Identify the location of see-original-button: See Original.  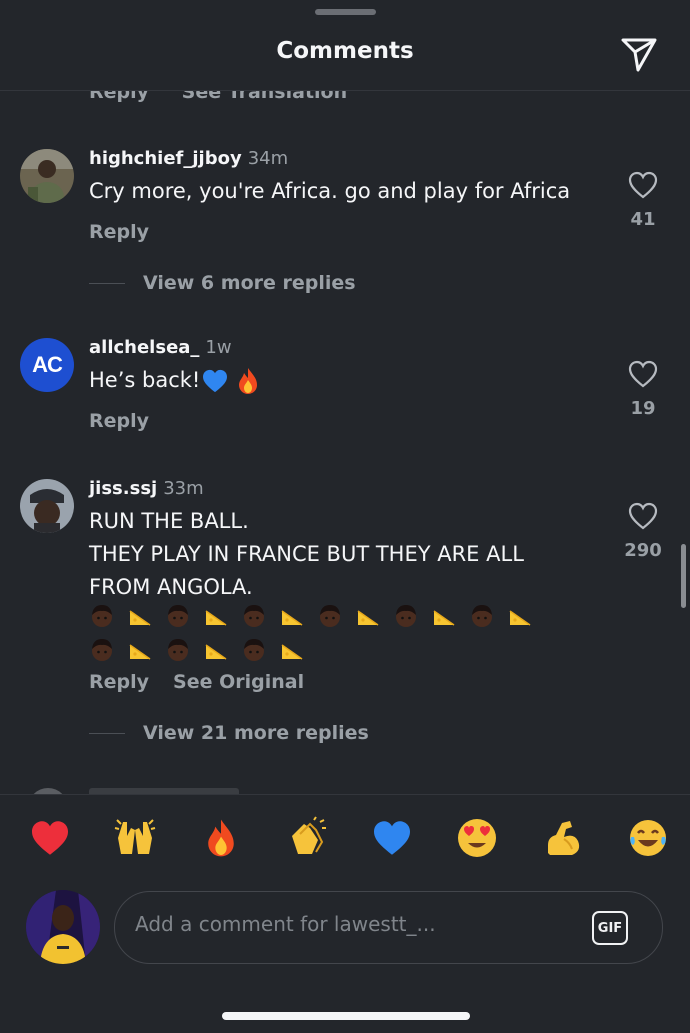
(238, 682).